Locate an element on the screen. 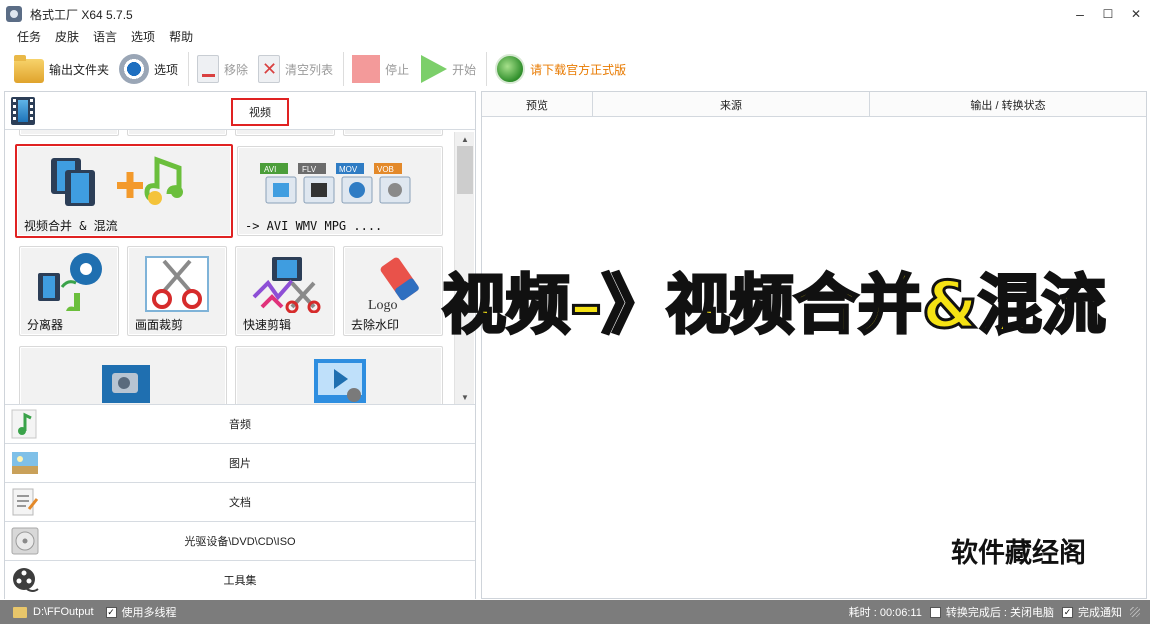  column-source: 来源 is located at coordinates (731, 104).